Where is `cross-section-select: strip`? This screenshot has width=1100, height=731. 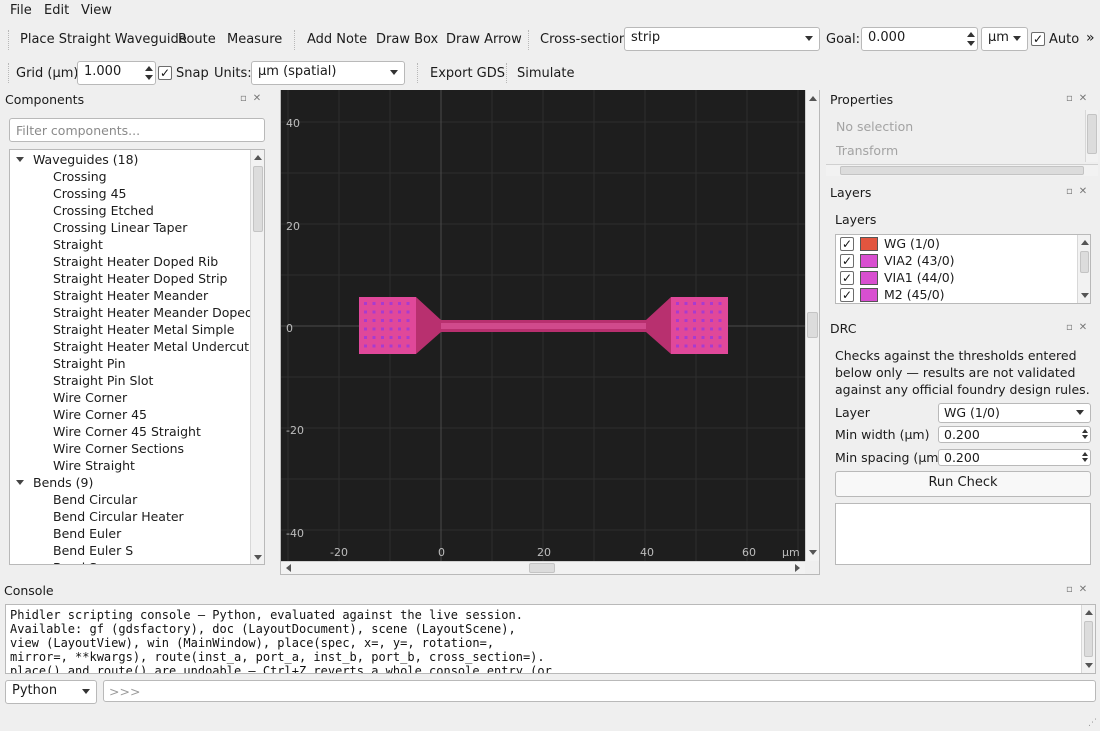 cross-section-select: strip is located at coordinates (722, 39).